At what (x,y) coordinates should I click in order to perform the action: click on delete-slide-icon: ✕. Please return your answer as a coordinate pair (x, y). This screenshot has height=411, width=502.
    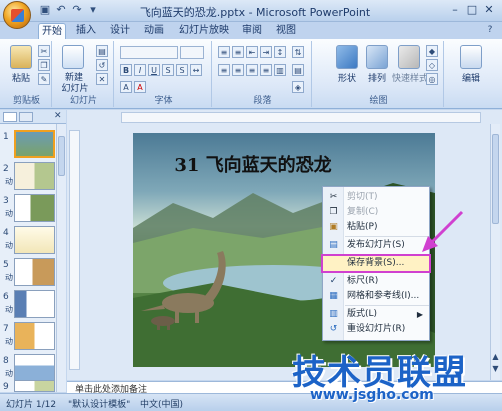
    Looking at the image, I should click on (102, 79).